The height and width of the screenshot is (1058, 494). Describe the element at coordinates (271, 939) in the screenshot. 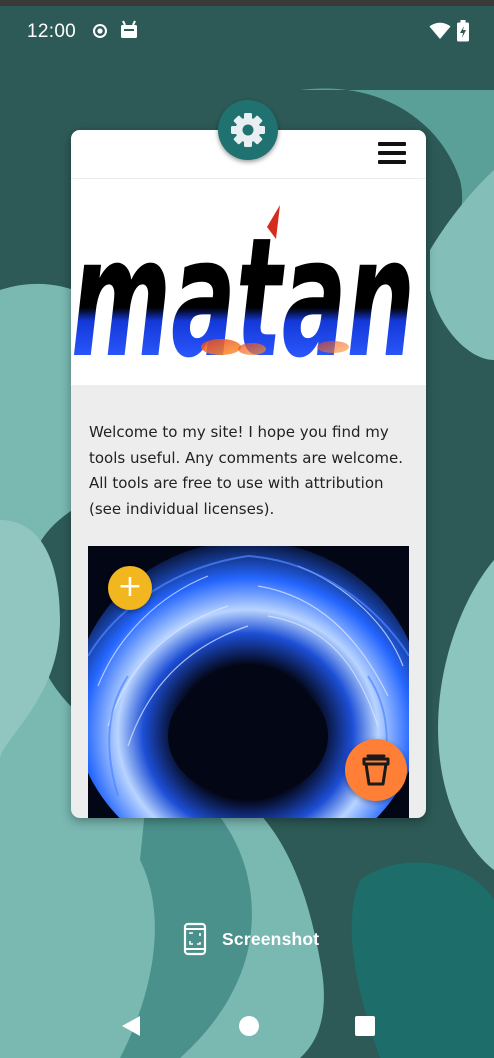

I see `screenshot-label: Screenshot` at that location.